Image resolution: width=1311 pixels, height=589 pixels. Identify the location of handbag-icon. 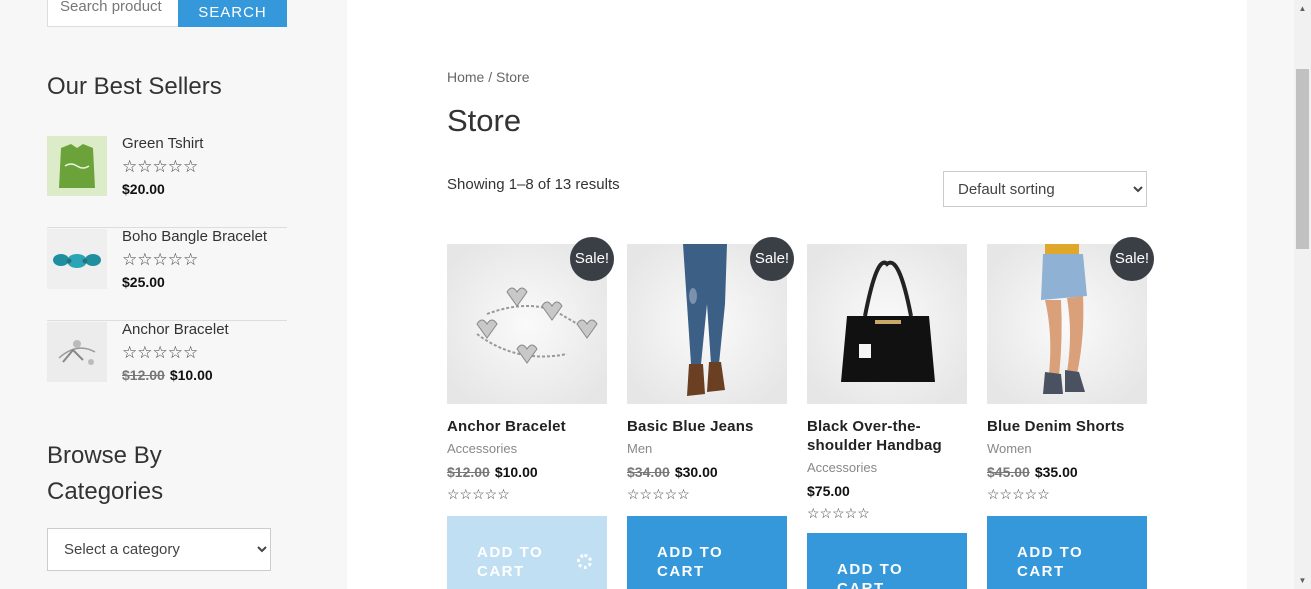
(887, 324).